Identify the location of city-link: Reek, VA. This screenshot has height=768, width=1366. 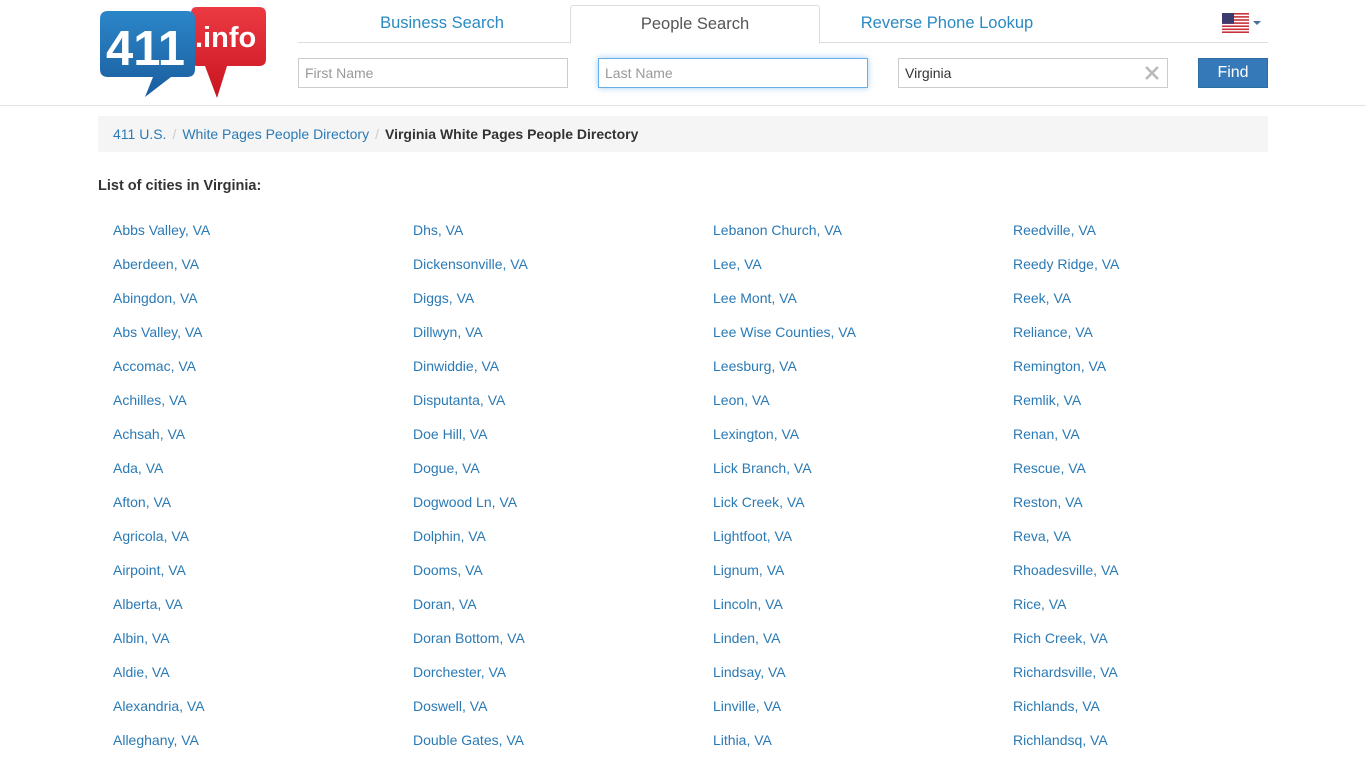
(1148, 306).